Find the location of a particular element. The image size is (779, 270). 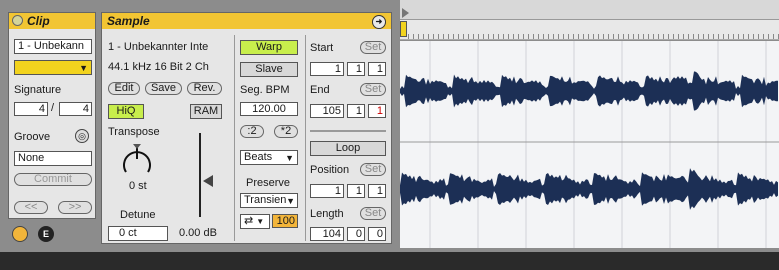

sample-title: Sample is located at coordinates (128, 21).